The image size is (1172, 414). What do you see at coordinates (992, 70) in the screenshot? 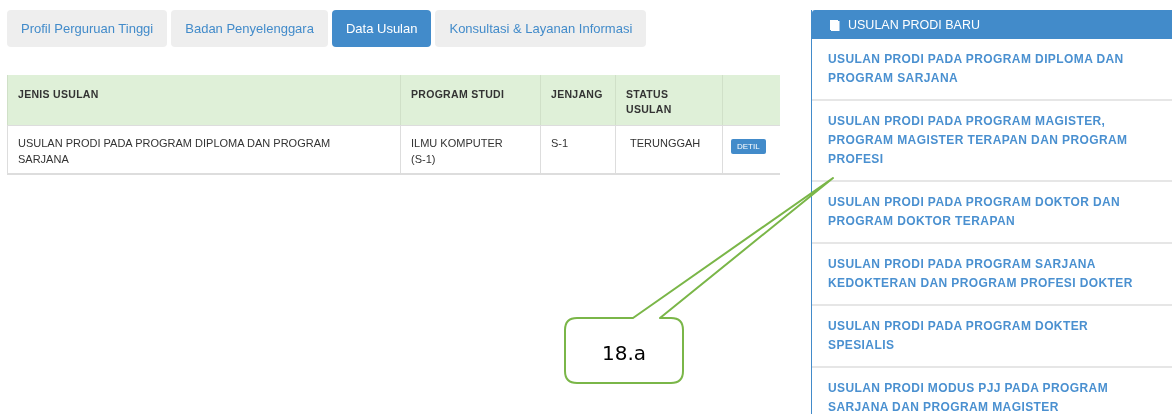
I see `proposal-link: USULAN PRODI PADA PROGRAM DIPLOMA DAN PROGRAM SARJANA` at bounding box center [992, 70].